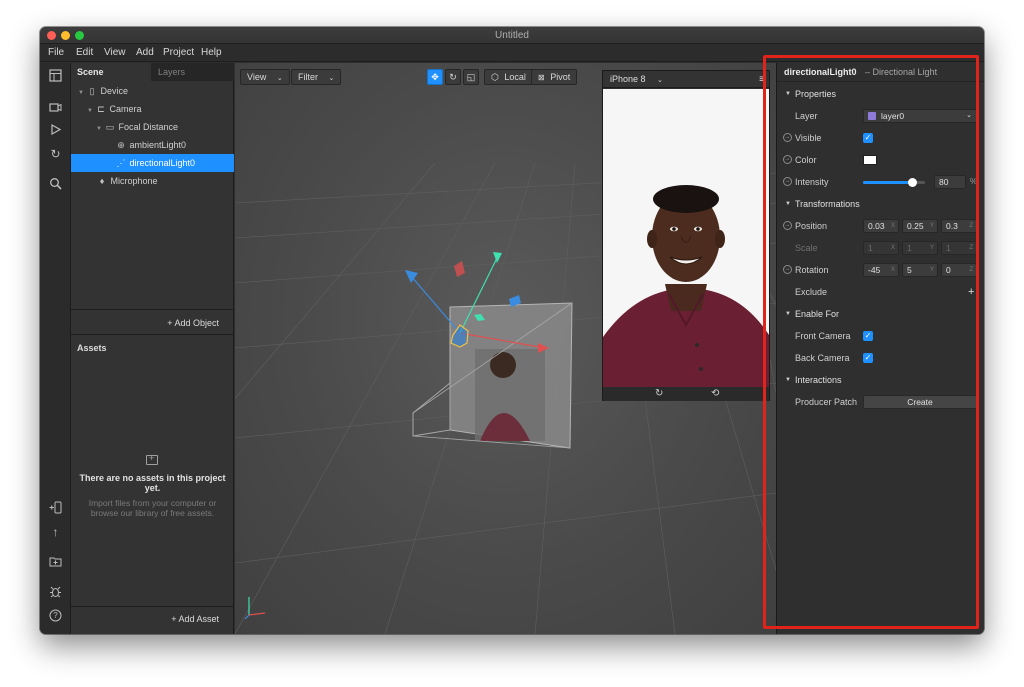 The image size is (1024, 687). What do you see at coordinates (880, 380) in the screenshot?
I see `section-interactions: ▼ Interactions` at bounding box center [880, 380].